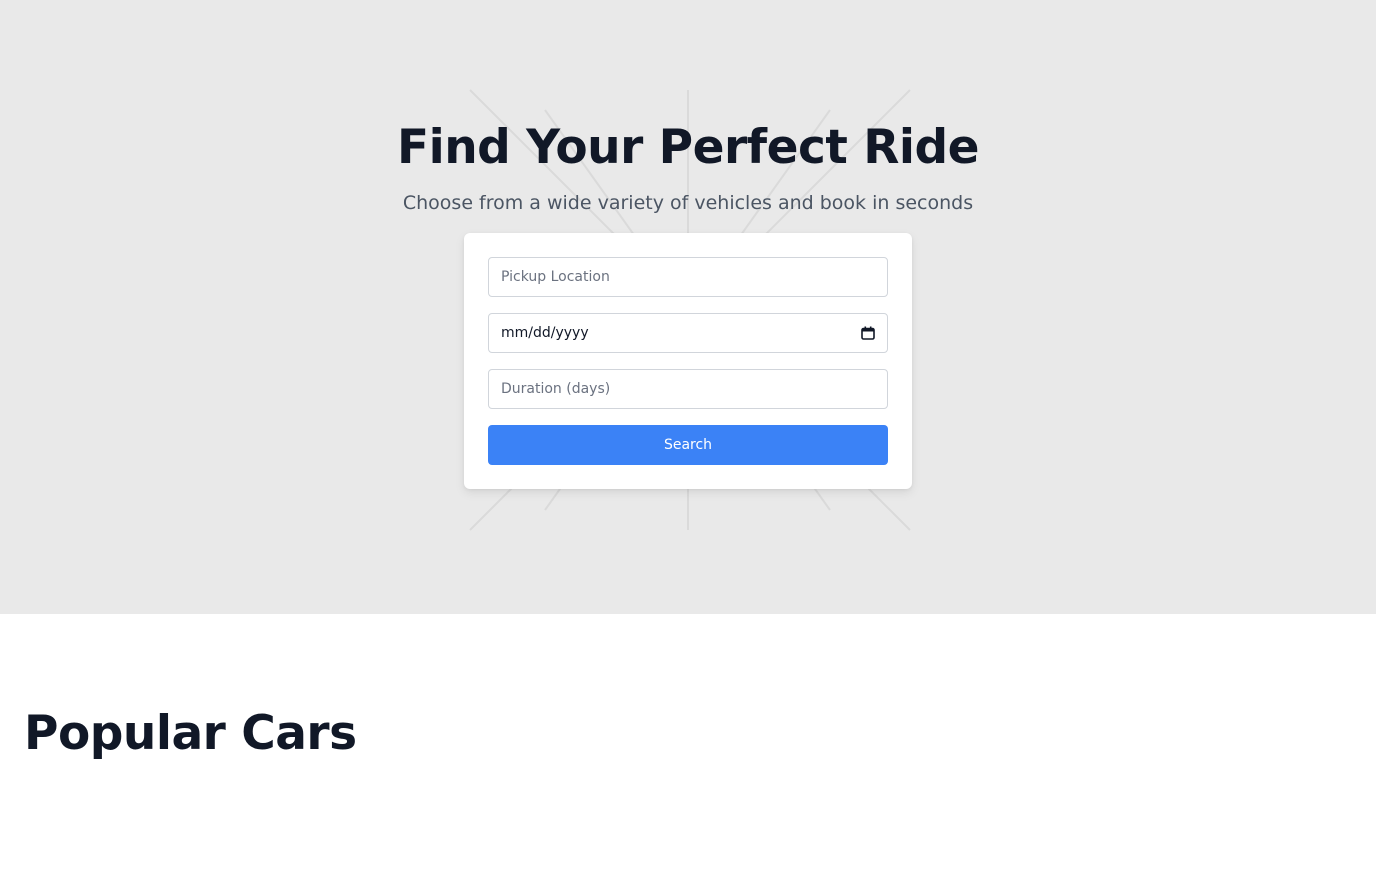 This screenshot has height=878, width=1376. Describe the element at coordinates (868, 333) in the screenshot. I see `calendar-icon` at that location.